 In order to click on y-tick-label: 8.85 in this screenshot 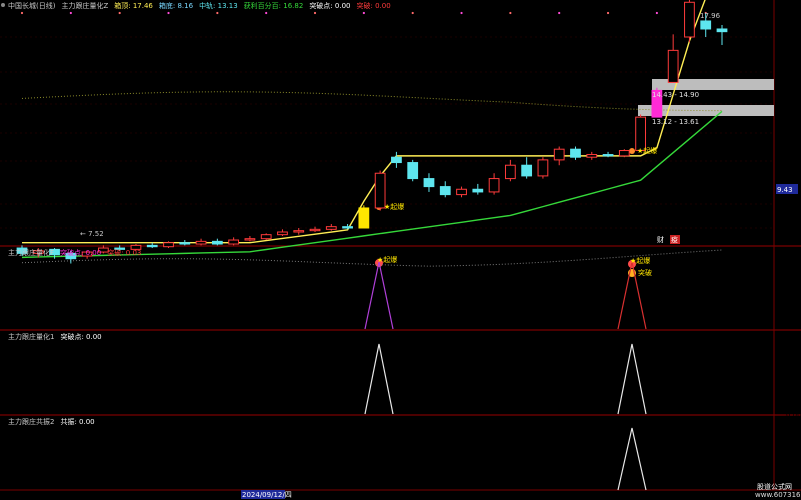, I will do `click(792, 229)`.